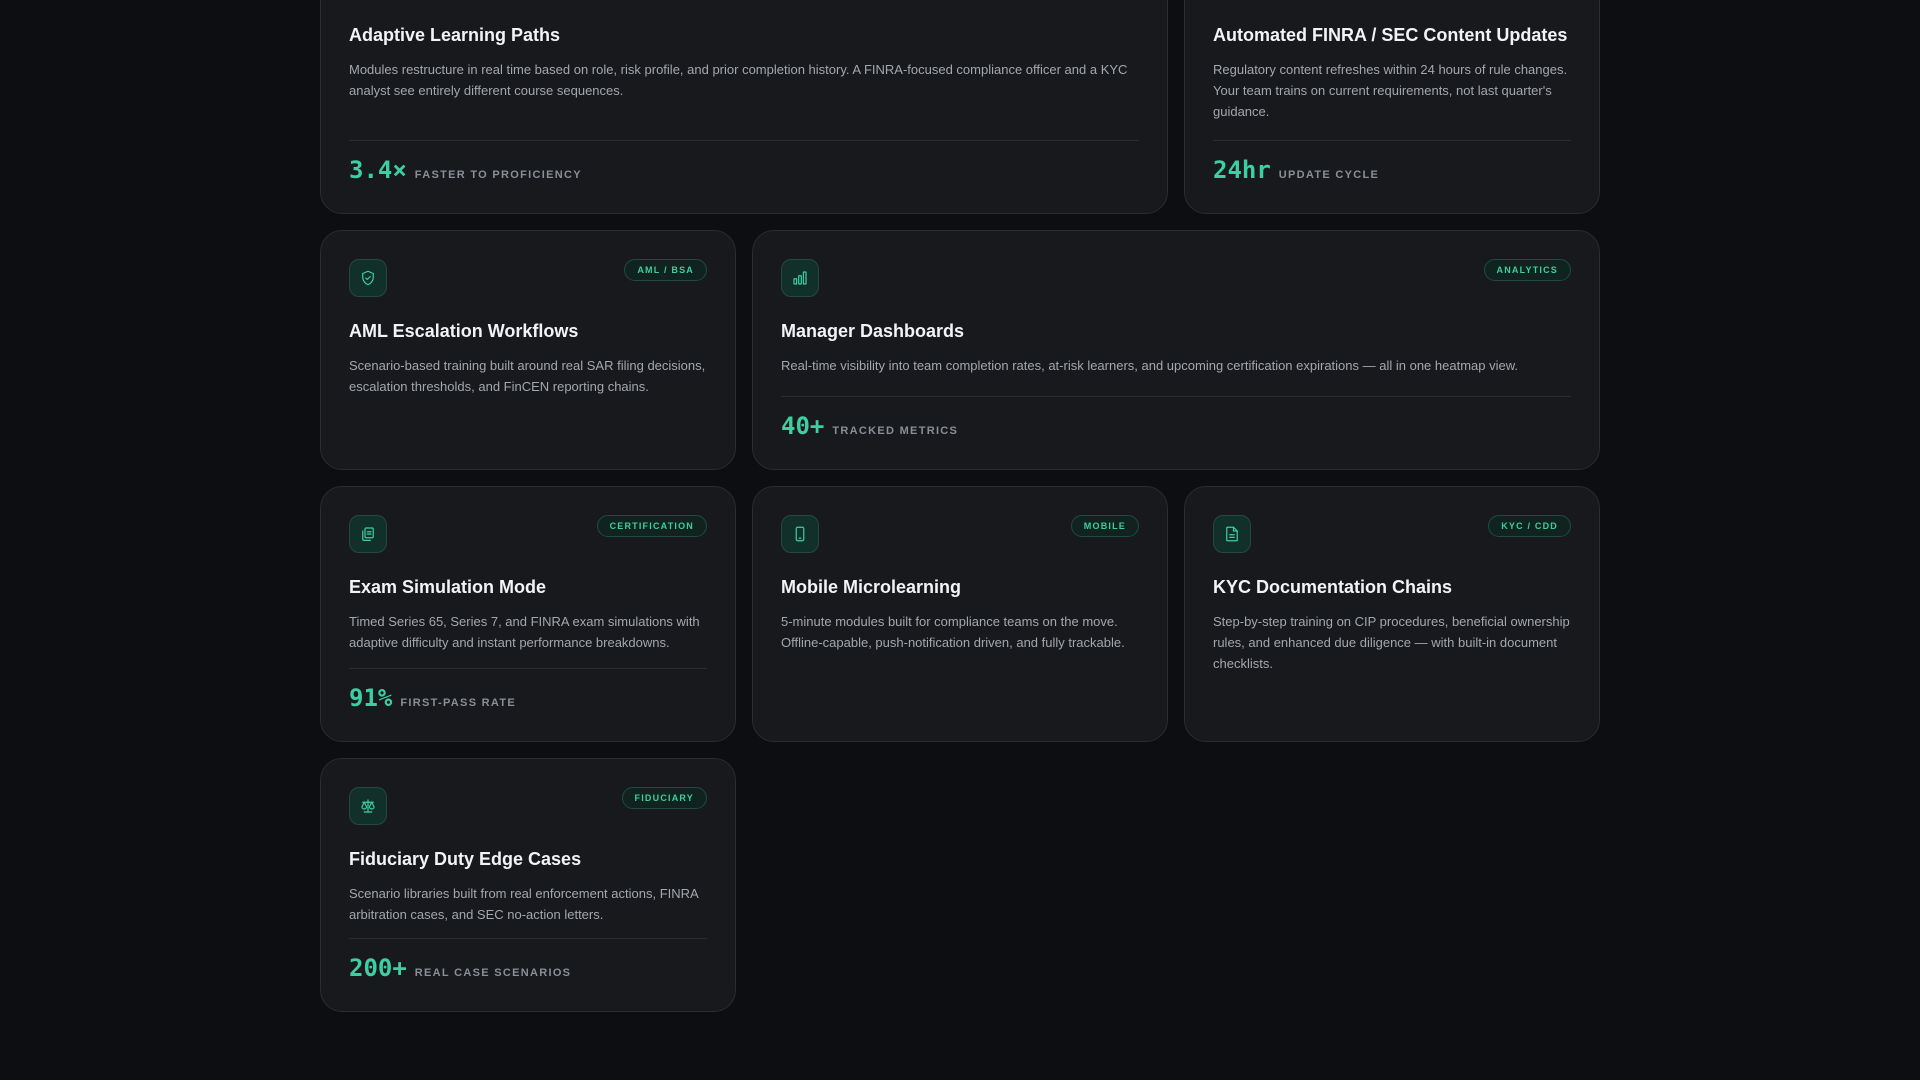  What do you see at coordinates (368, 534) in the screenshot?
I see `clipboard-copy-icon` at bounding box center [368, 534].